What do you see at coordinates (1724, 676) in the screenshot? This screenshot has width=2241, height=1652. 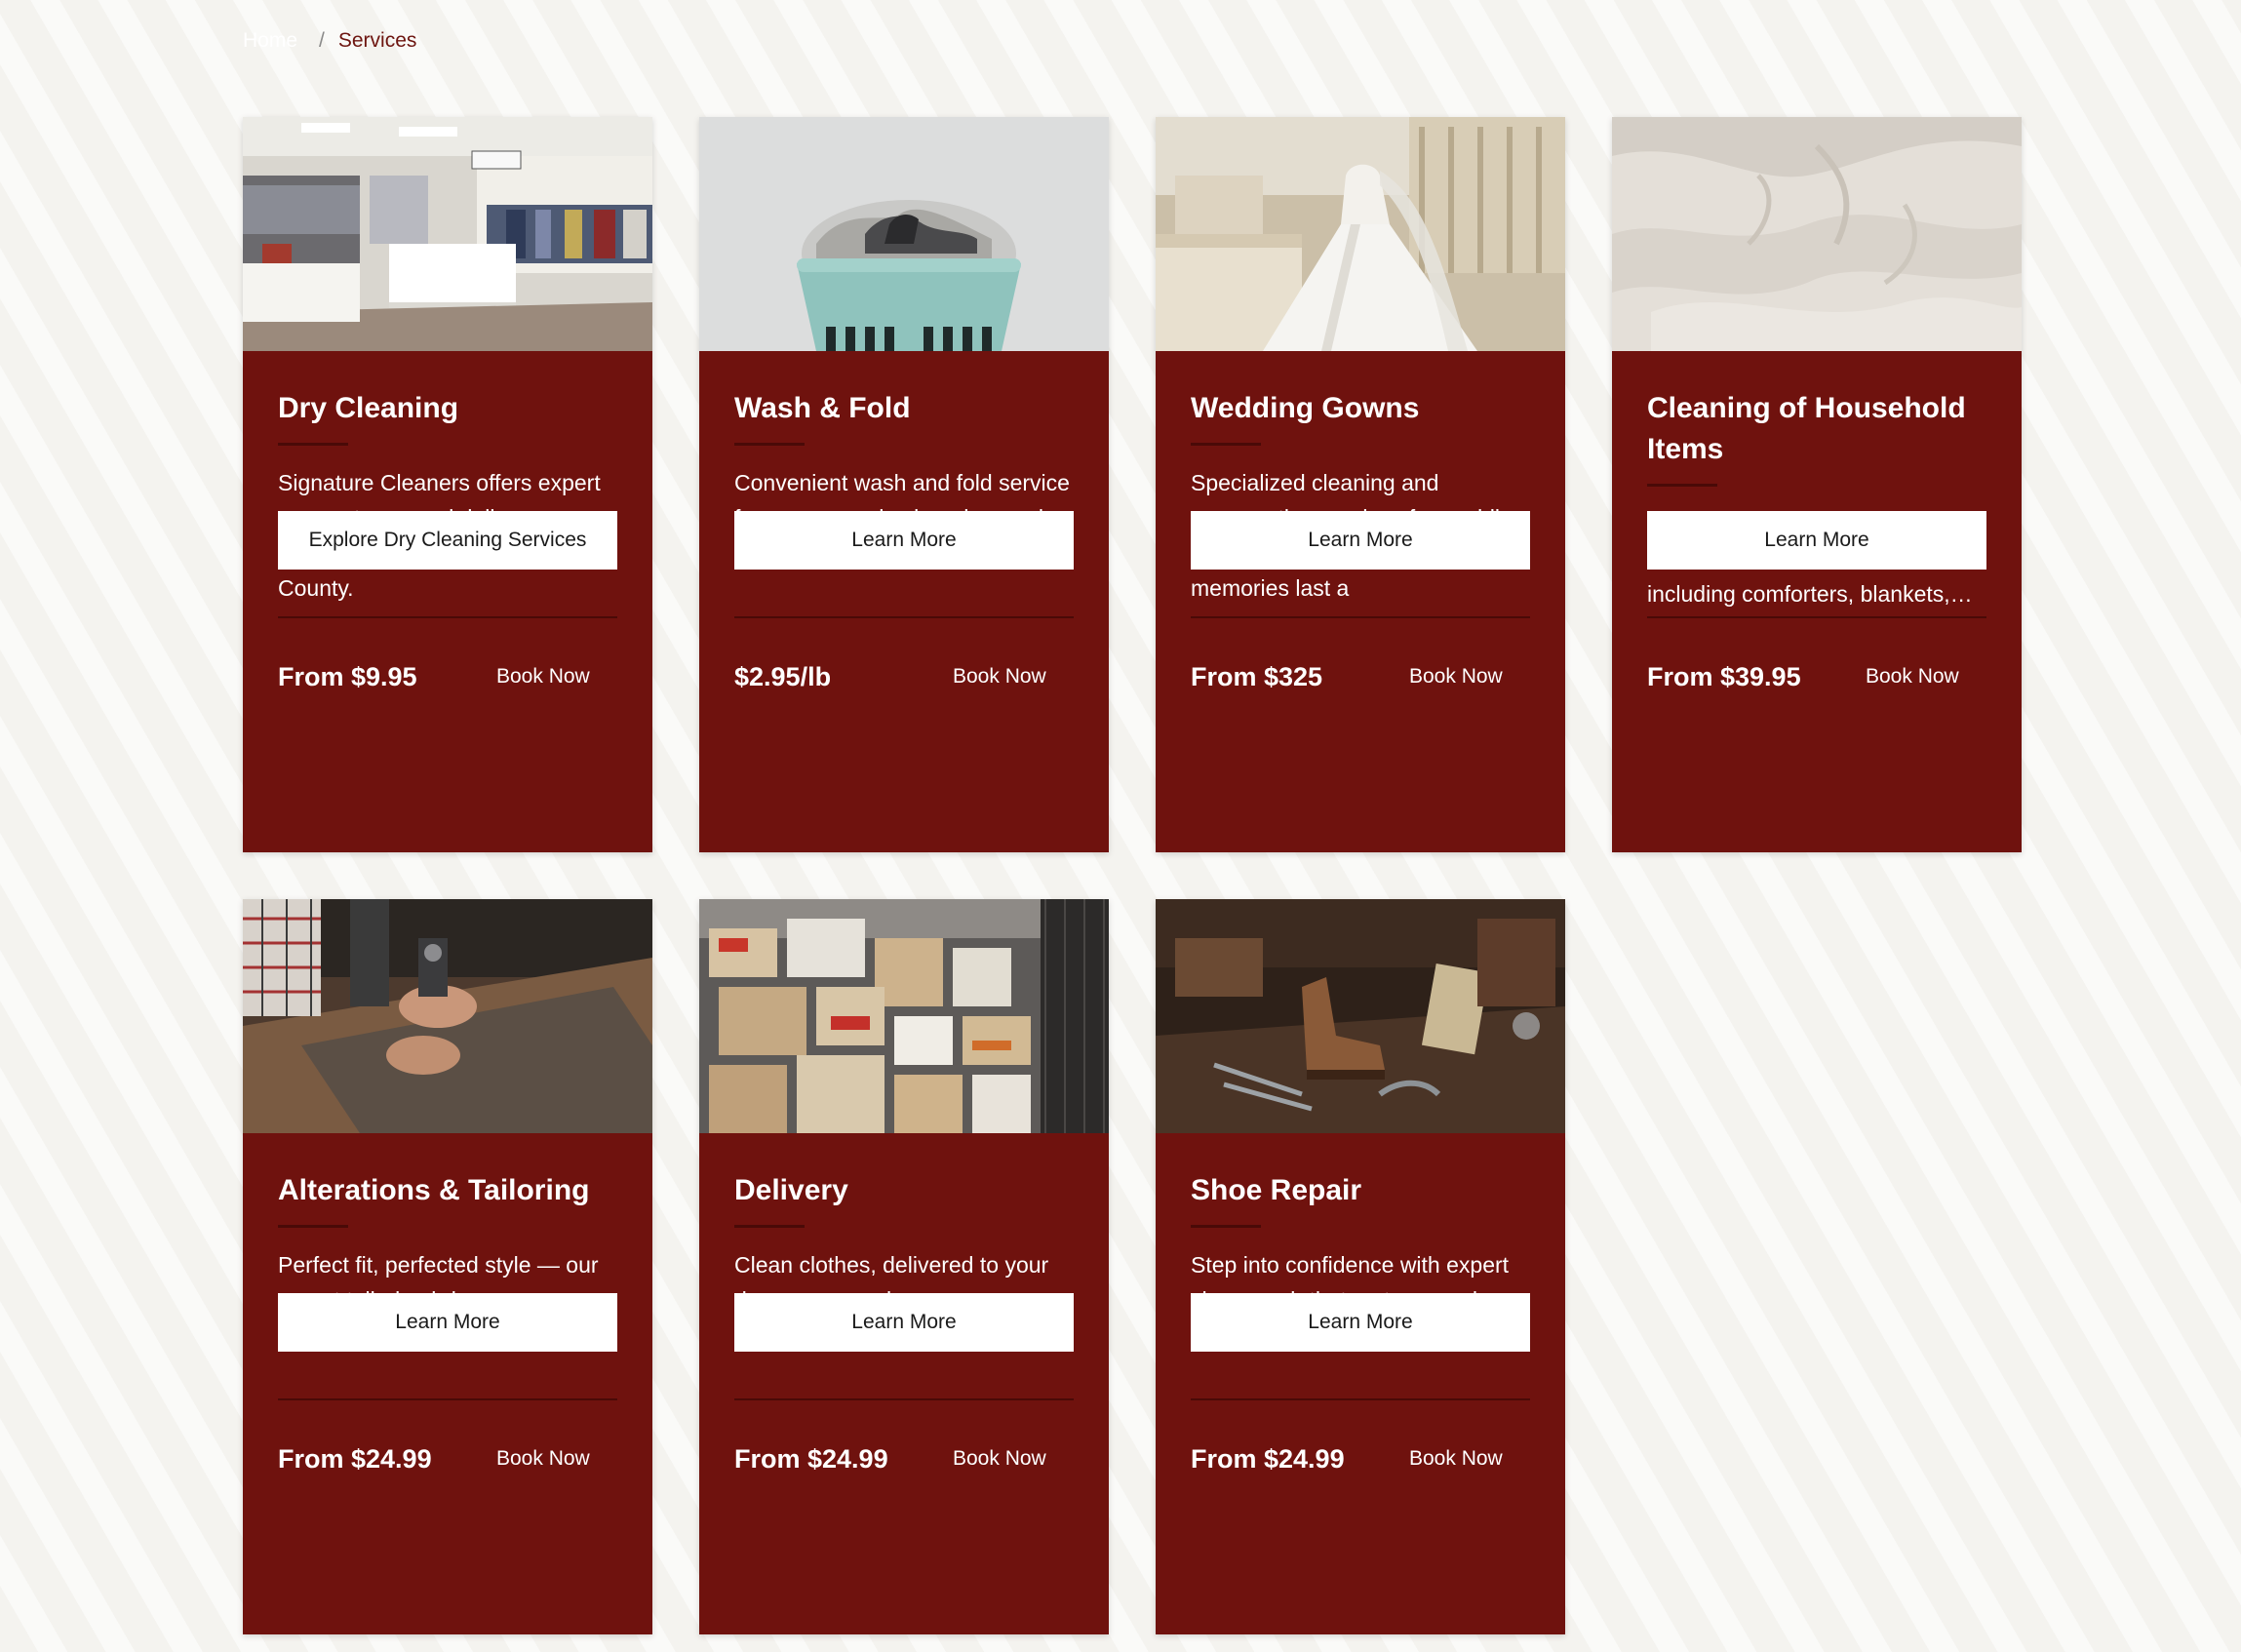 I see `price-label: From $39.95` at bounding box center [1724, 676].